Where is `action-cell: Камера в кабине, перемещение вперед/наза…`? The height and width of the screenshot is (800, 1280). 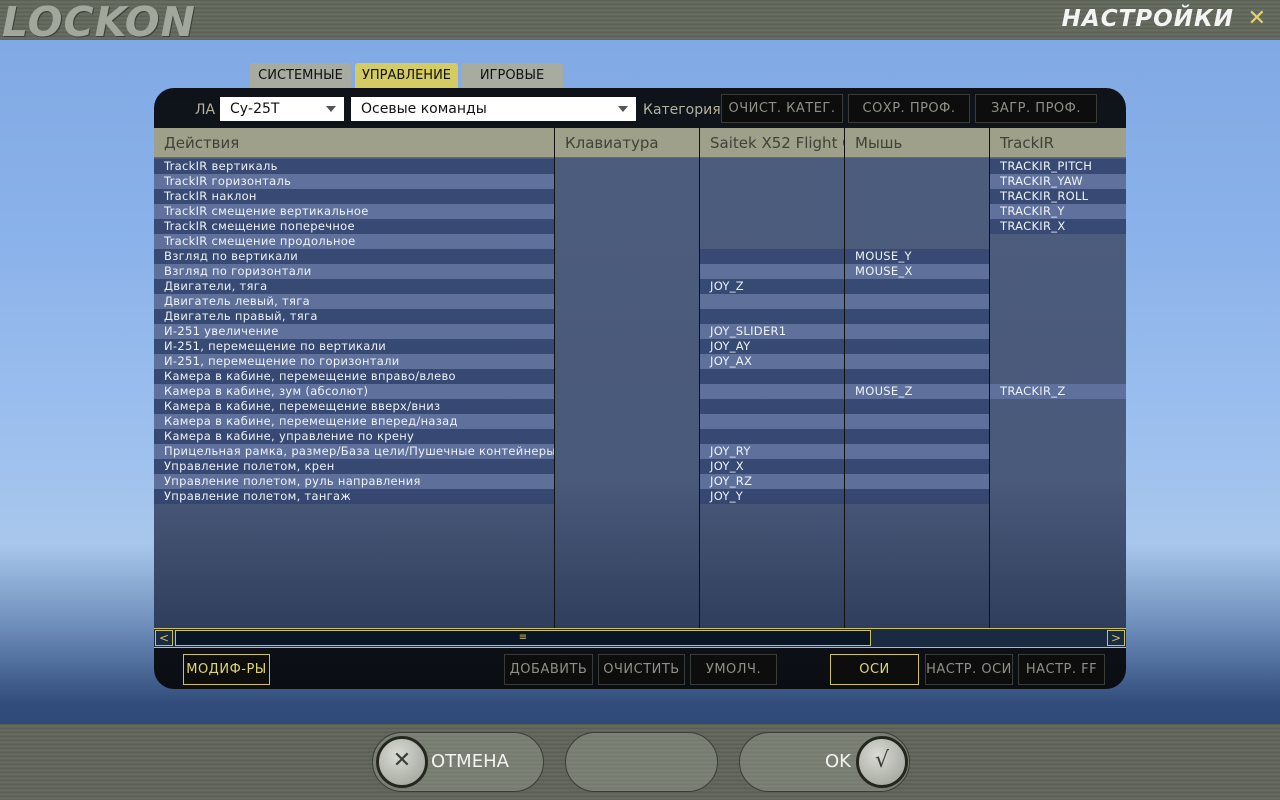 action-cell: Камера в кабине, перемещение вперед/наза… is located at coordinates (354, 421).